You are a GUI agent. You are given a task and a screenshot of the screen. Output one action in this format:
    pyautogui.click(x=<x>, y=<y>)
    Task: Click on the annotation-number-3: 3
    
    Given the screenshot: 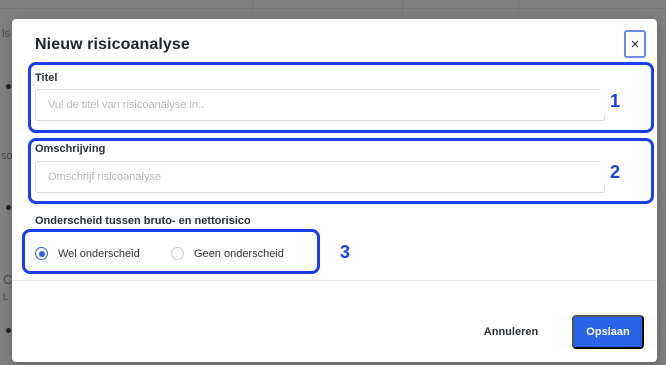 What is the action you would take?
    pyautogui.click(x=345, y=252)
    